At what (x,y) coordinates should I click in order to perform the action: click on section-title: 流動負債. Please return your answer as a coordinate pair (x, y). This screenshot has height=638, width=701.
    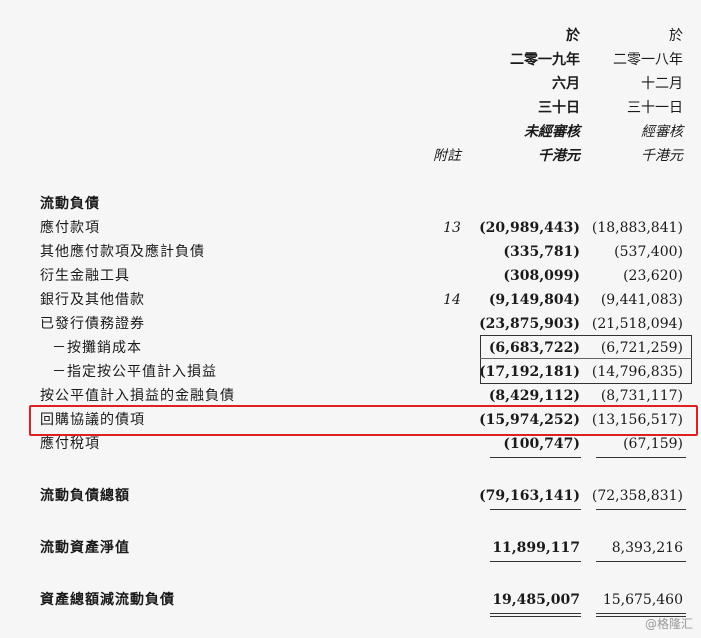
    Looking at the image, I should click on (70, 204).